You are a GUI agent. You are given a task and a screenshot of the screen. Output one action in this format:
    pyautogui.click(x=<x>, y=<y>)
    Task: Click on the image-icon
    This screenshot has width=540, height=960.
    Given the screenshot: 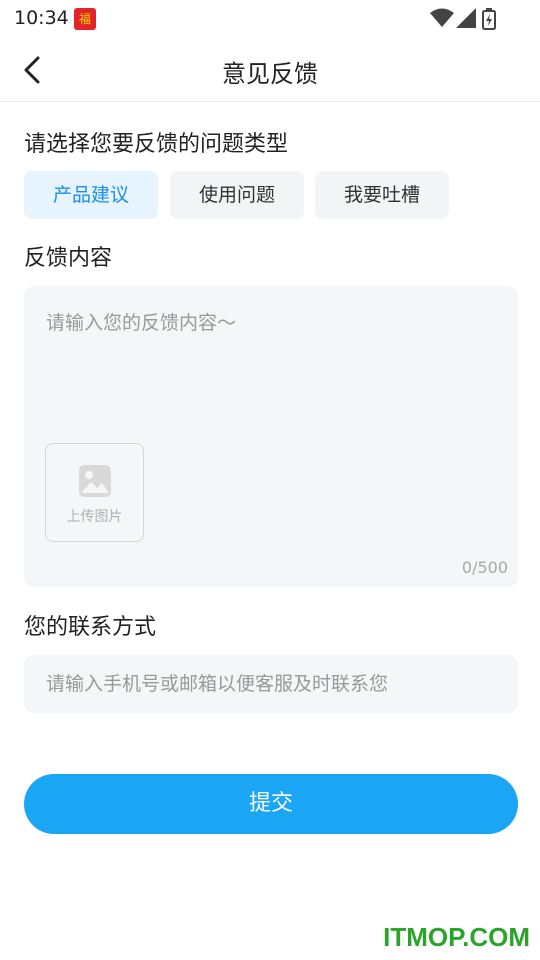 What is the action you would take?
    pyautogui.click(x=95, y=481)
    